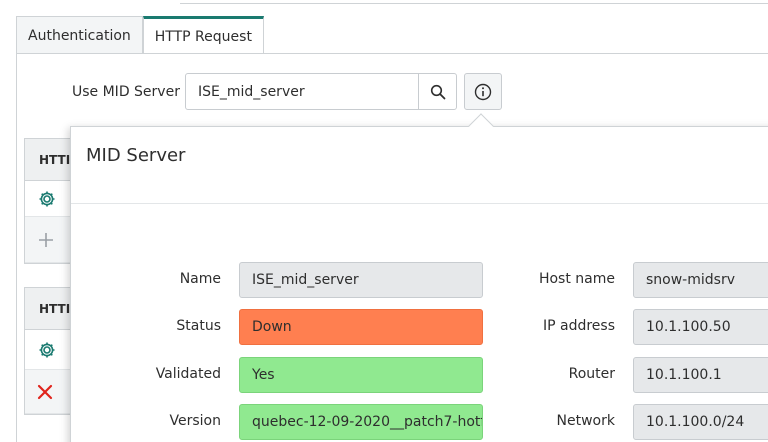 This screenshot has height=442, width=768. Describe the element at coordinates (126, 92) in the screenshot. I see `use-mid-server-label: Use MID Server` at that location.